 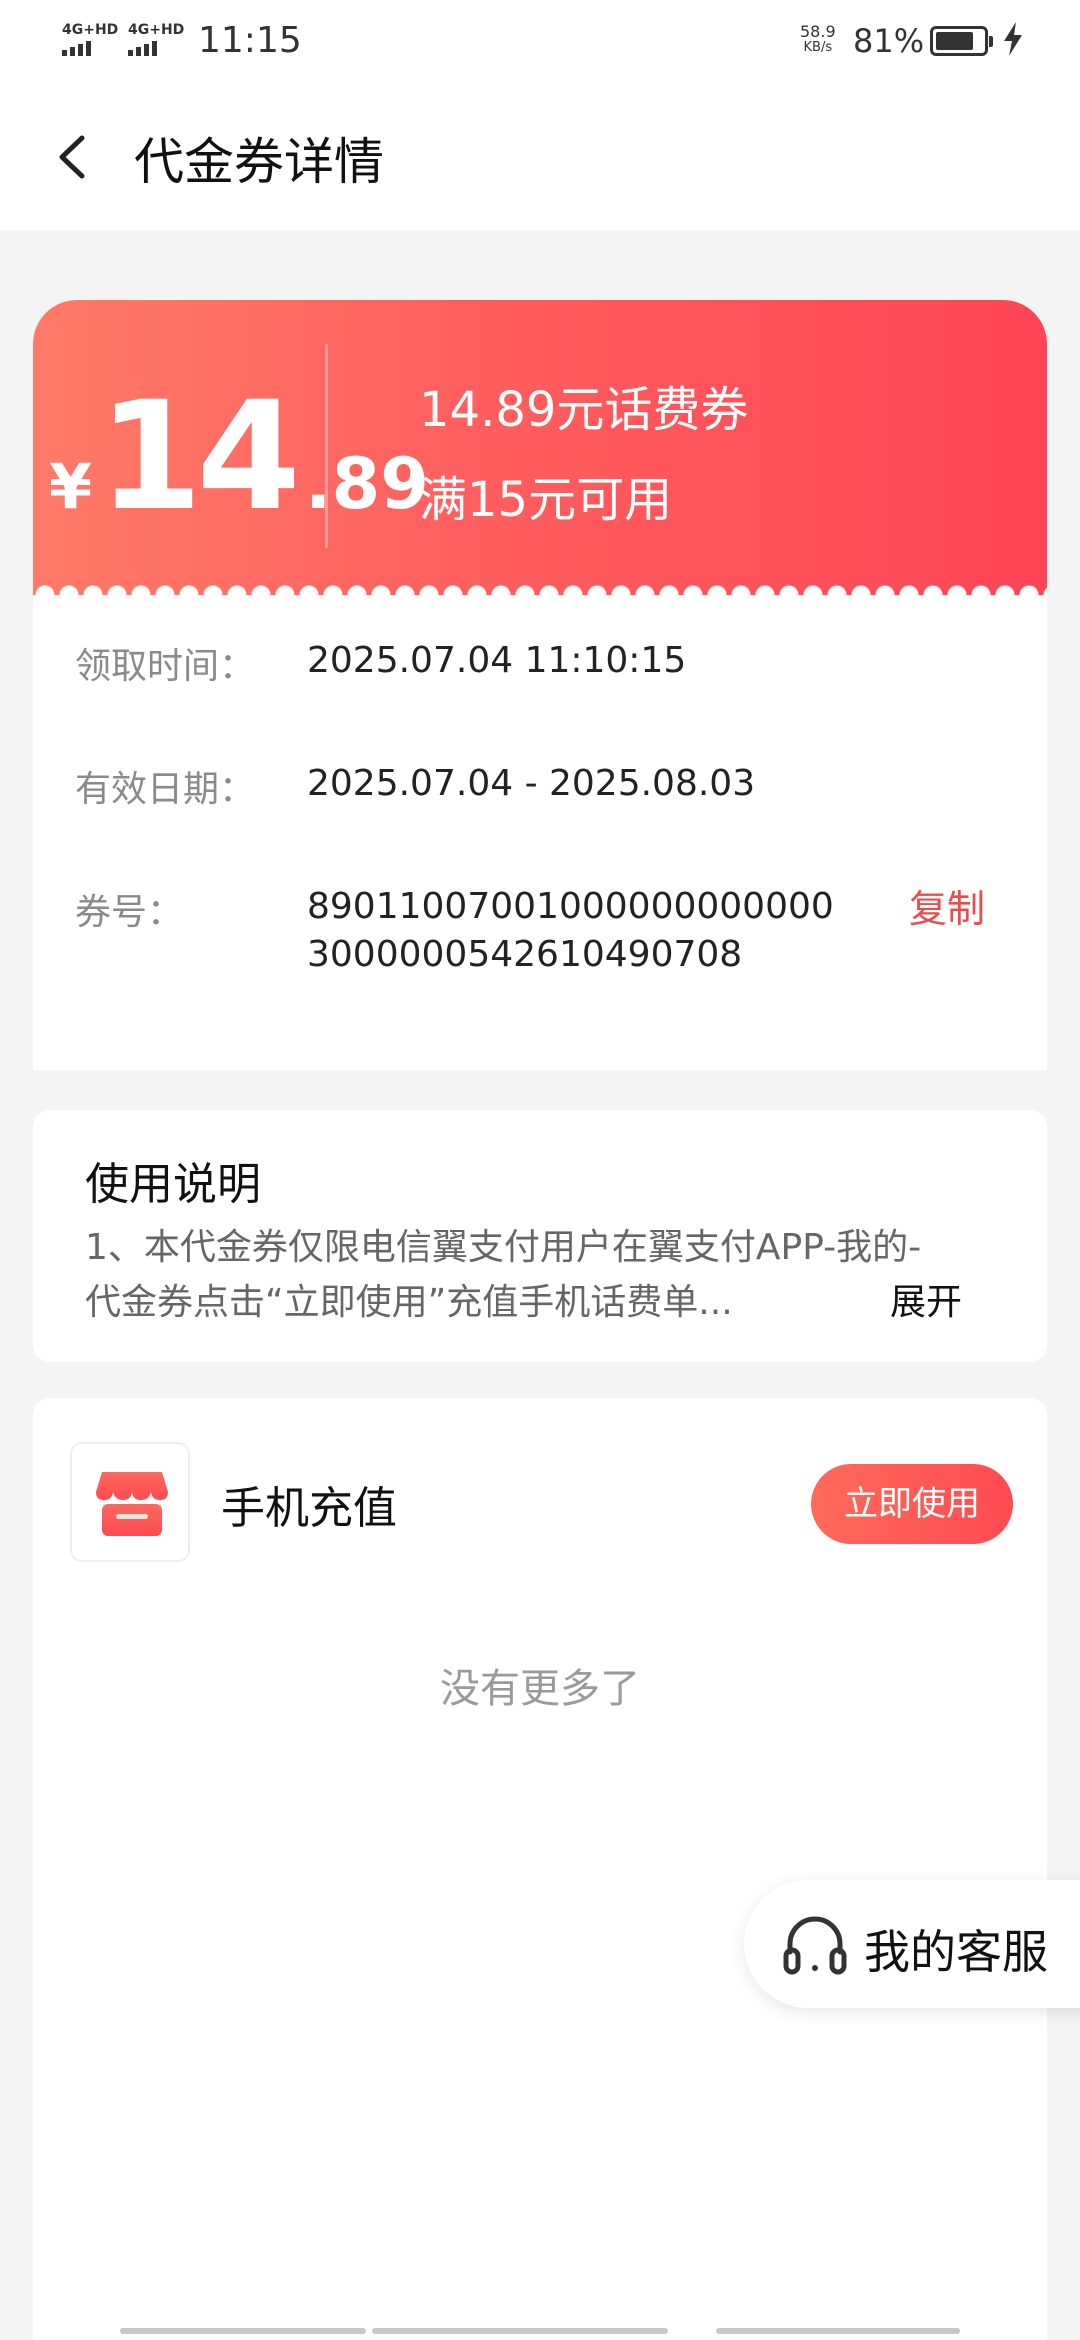 What do you see at coordinates (947, 905) in the screenshot?
I see `copy-button: 复制` at bounding box center [947, 905].